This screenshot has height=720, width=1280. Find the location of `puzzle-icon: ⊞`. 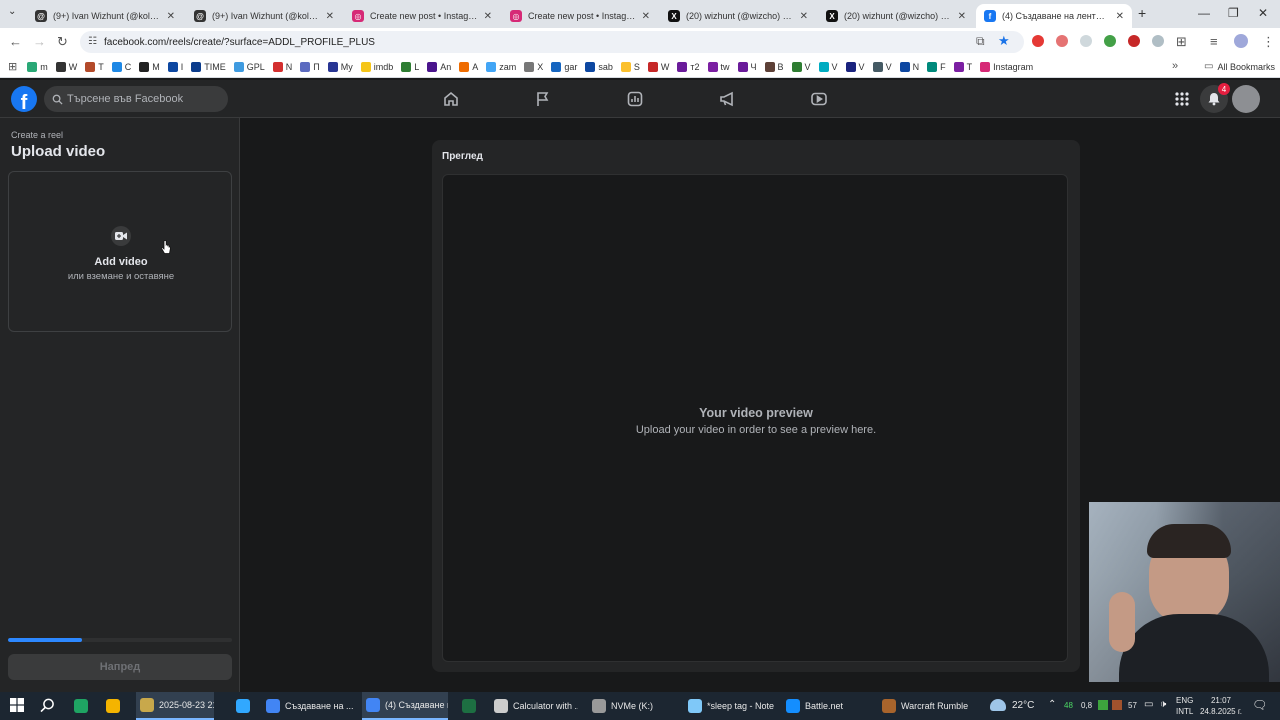

puzzle-icon: ⊞ is located at coordinates (1181, 42).